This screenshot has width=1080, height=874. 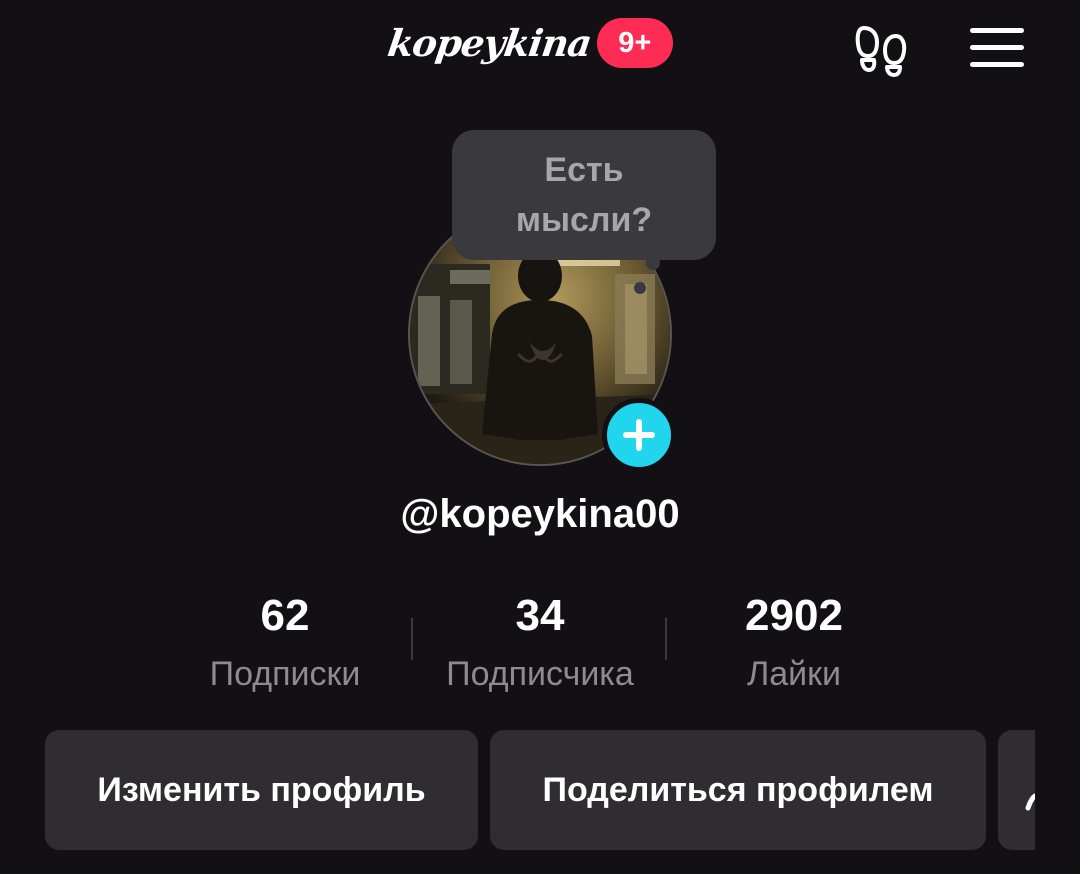 I want to click on brand-logo: kopeykina 9+, so click(x=528, y=43).